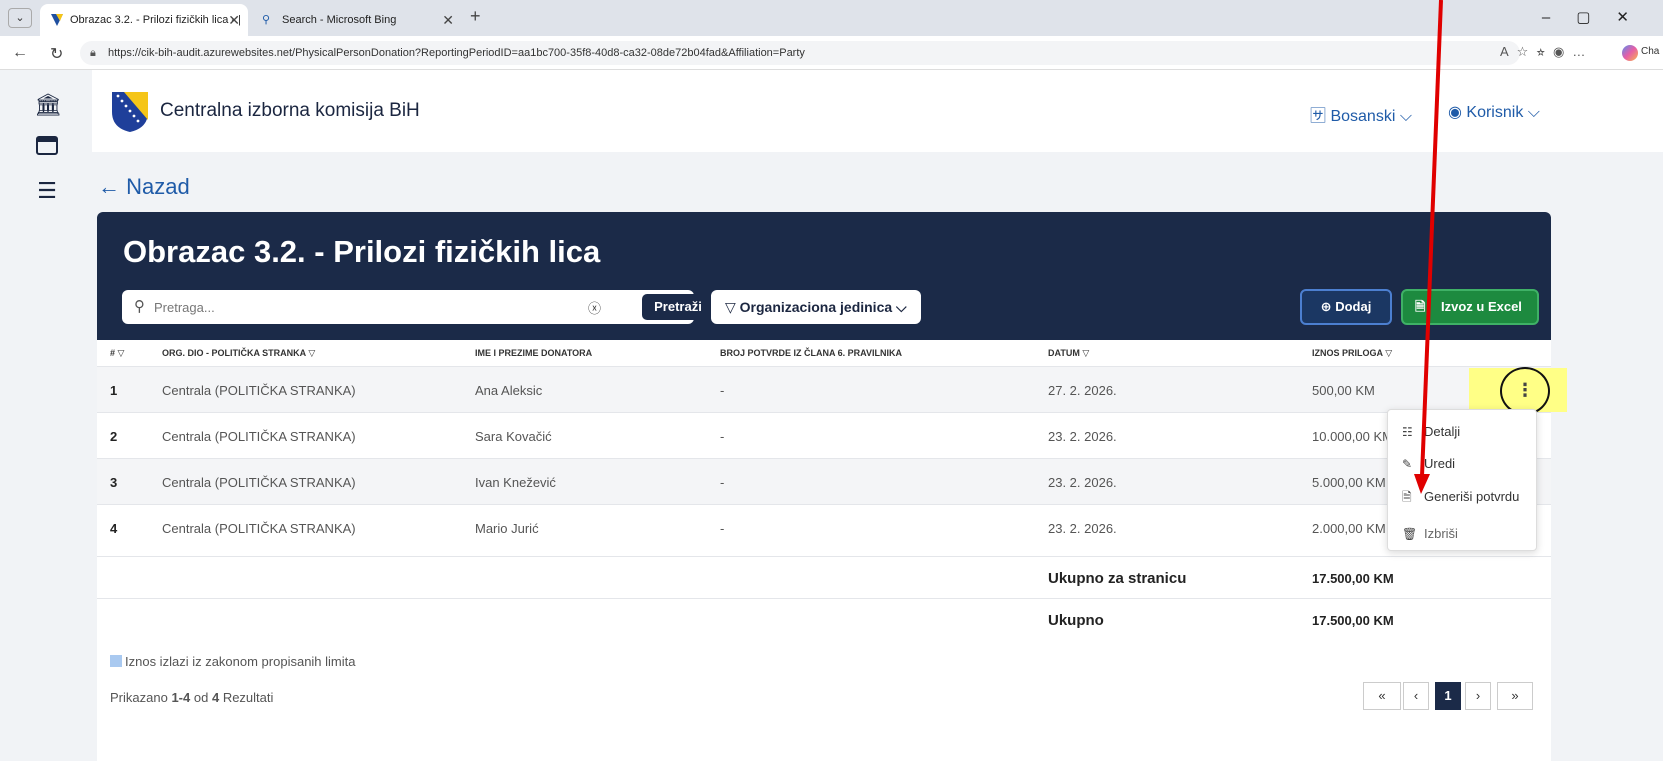 This screenshot has width=1663, height=761. What do you see at coordinates (116, 661) in the screenshot?
I see `legend-swatch` at bounding box center [116, 661].